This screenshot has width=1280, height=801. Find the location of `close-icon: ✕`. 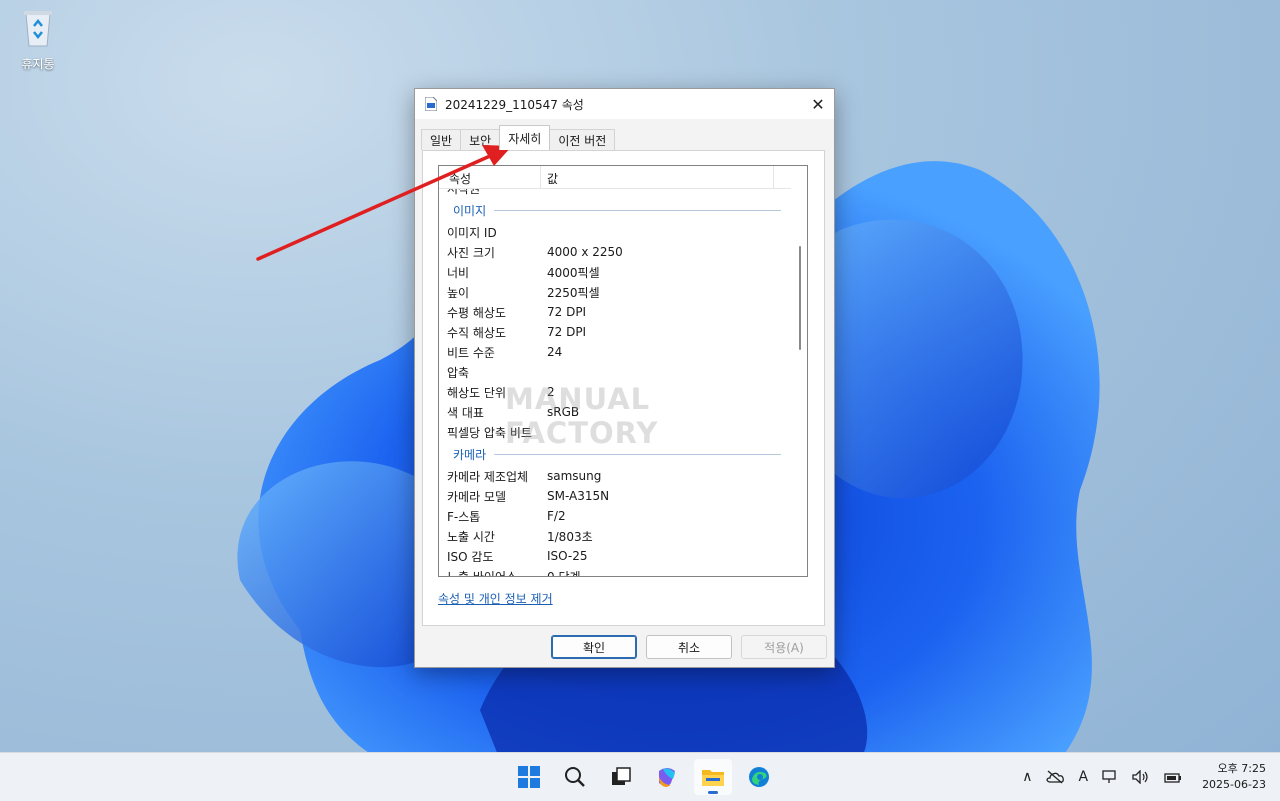

close-icon: ✕ is located at coordinates (818, 104).